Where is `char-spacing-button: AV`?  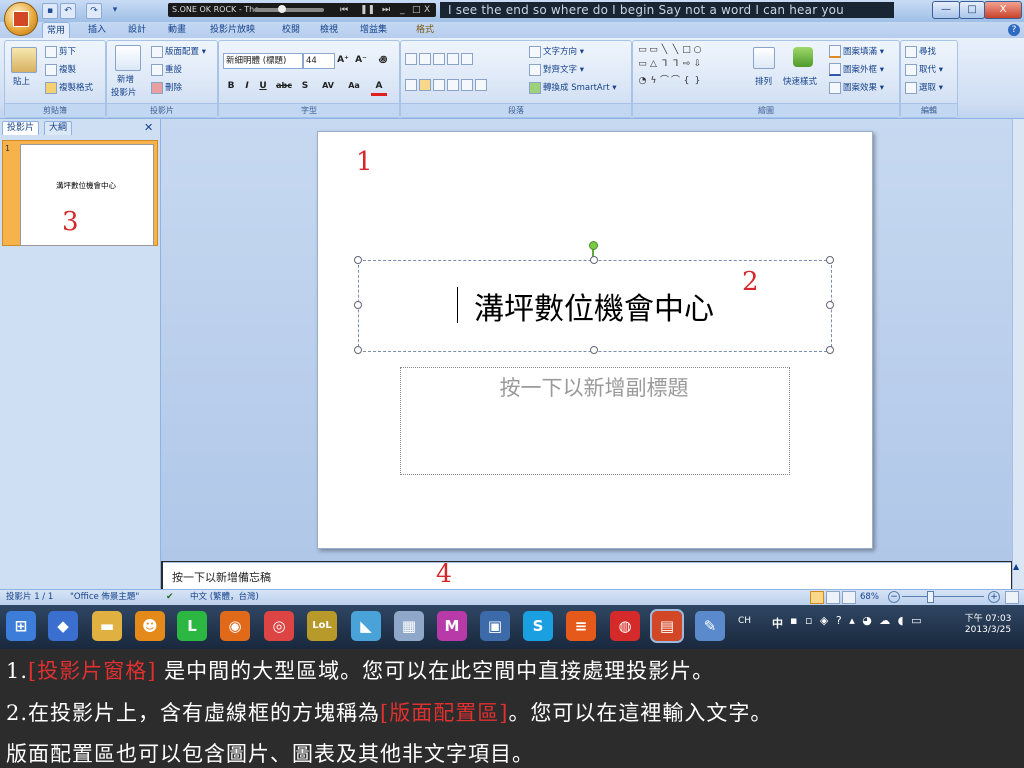
char-spacing-button: AV is located at coordinates (328, 86).